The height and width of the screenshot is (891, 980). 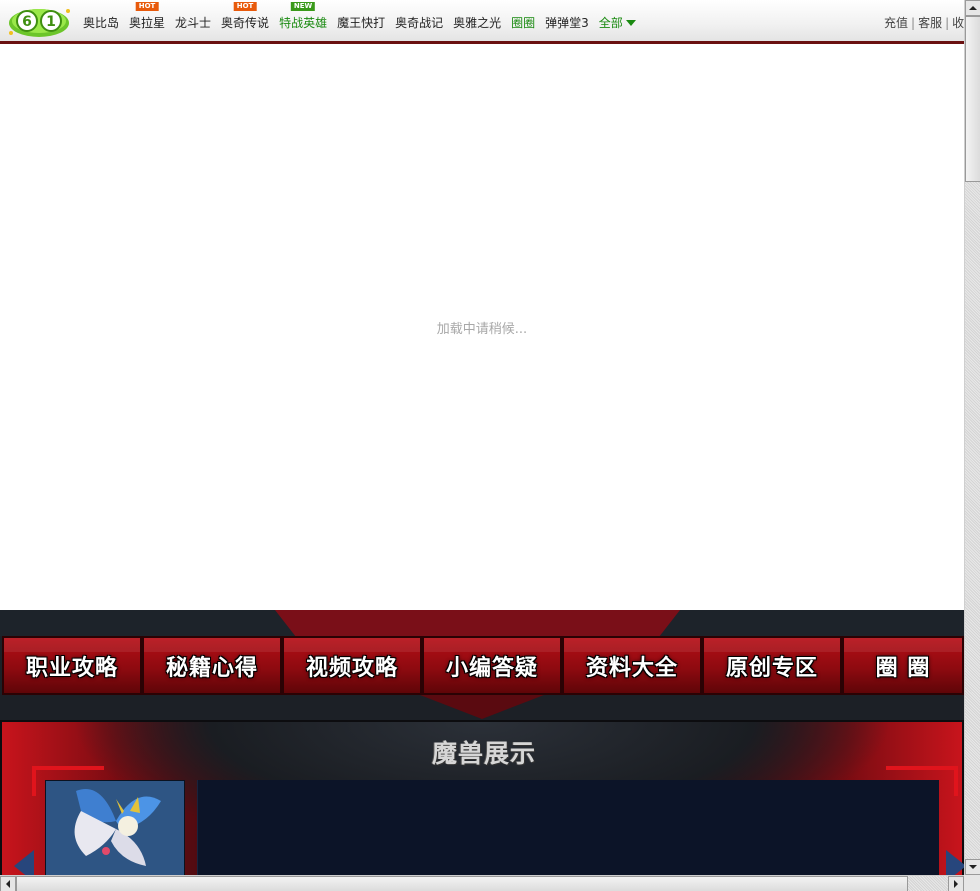 I want to click on menu-quanquan: 圈 圈, so click(x=903, y=665).